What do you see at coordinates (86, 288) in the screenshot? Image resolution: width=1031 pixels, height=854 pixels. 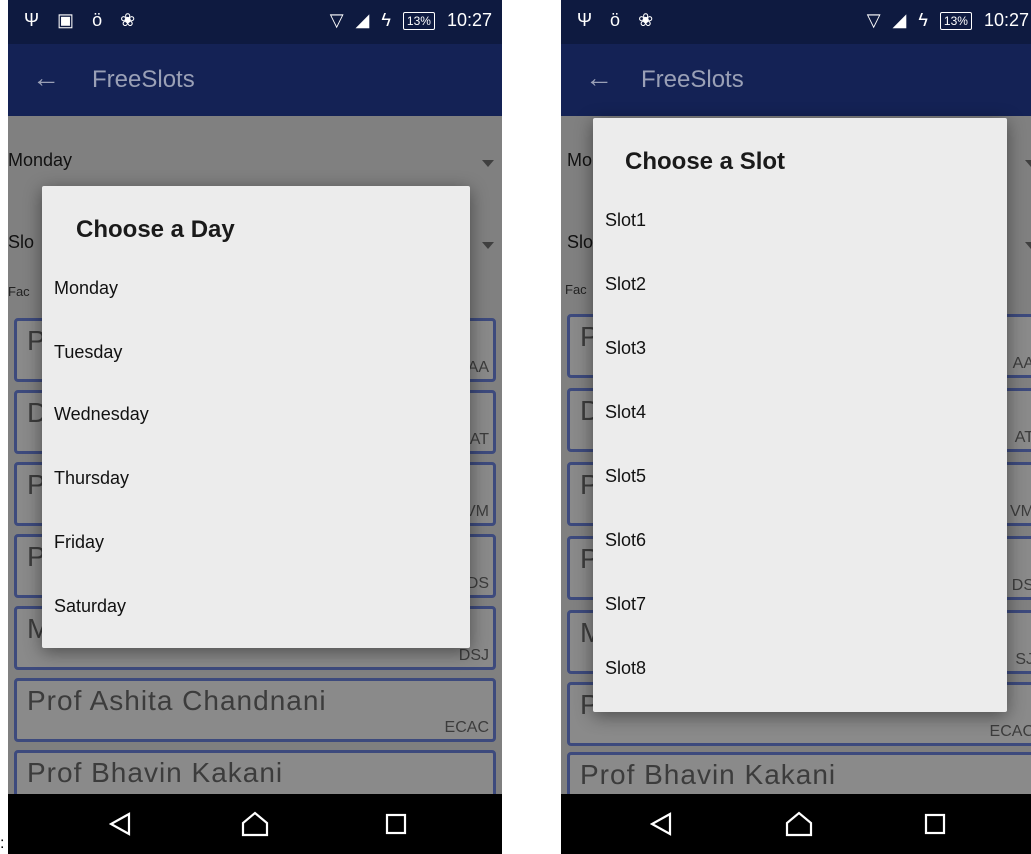 I see `day-option: Monday` at bounding box center [86, 288].